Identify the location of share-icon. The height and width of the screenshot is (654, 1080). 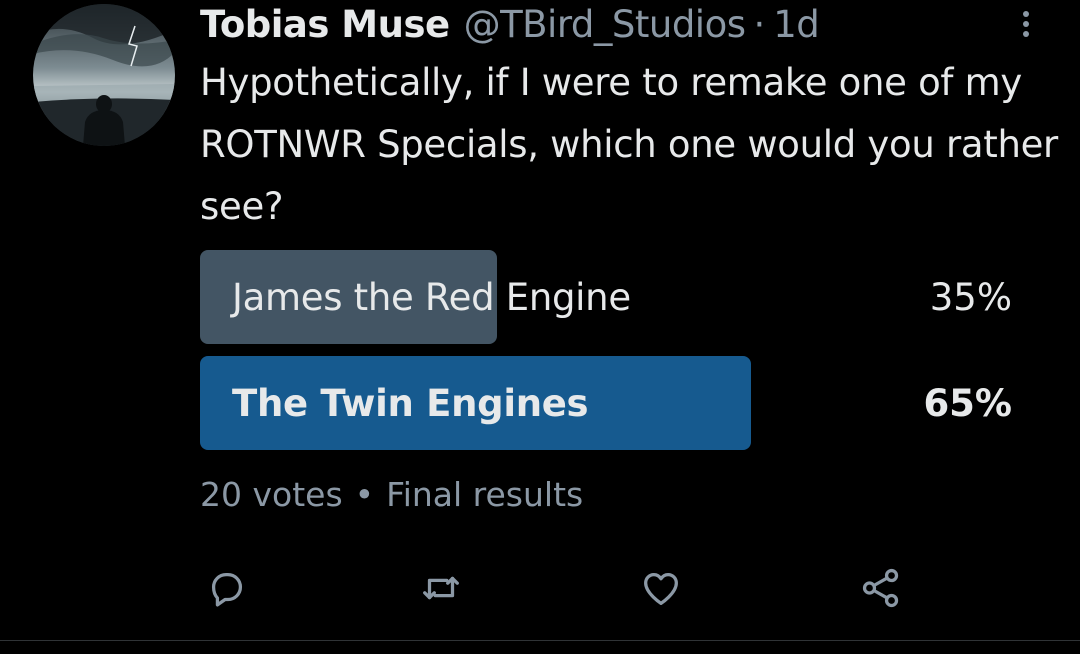
(881, 588).